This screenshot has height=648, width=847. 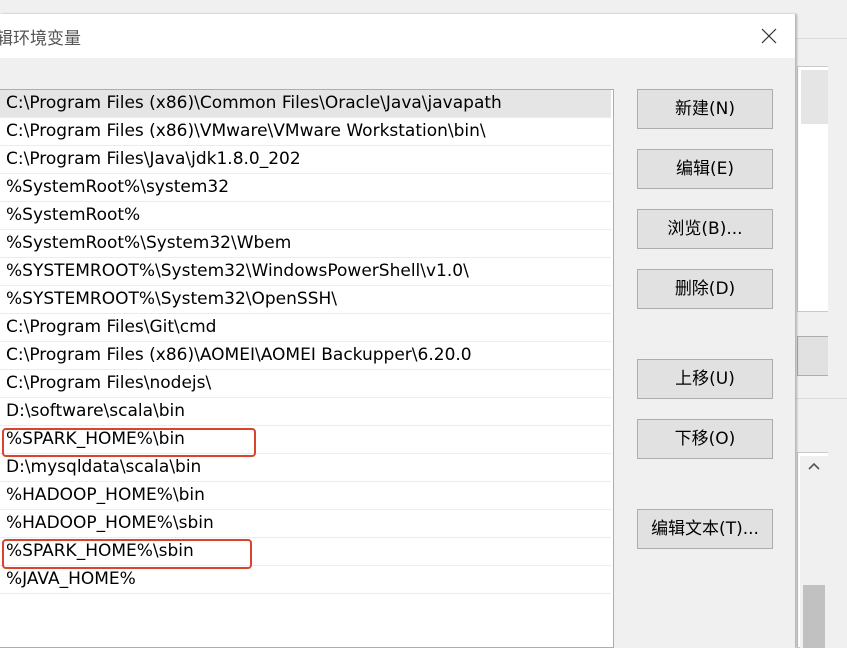 What do you see at coordinates (397, 36) in the screenshot?
I see `title-bar: 辑环境变量` at bounding box center [397, 36].